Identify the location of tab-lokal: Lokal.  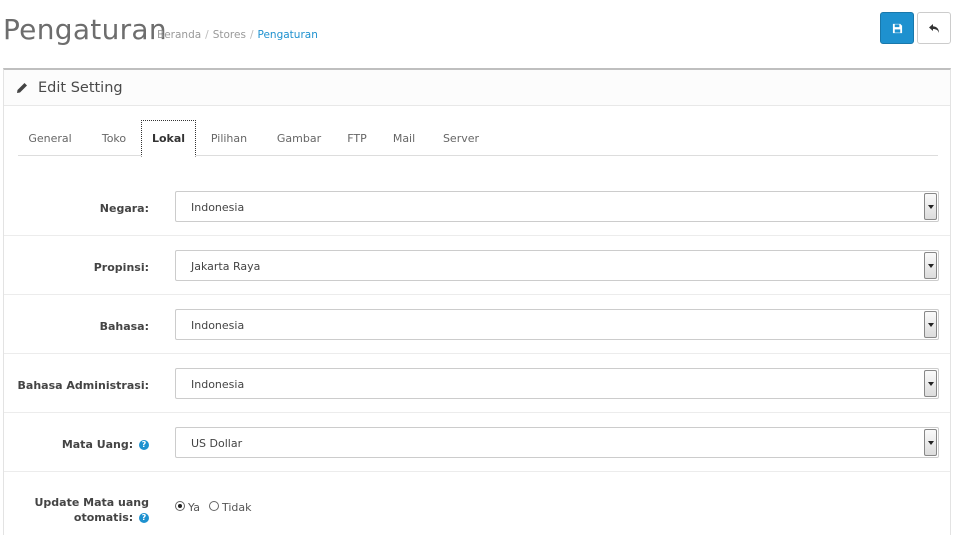
(168, 138).